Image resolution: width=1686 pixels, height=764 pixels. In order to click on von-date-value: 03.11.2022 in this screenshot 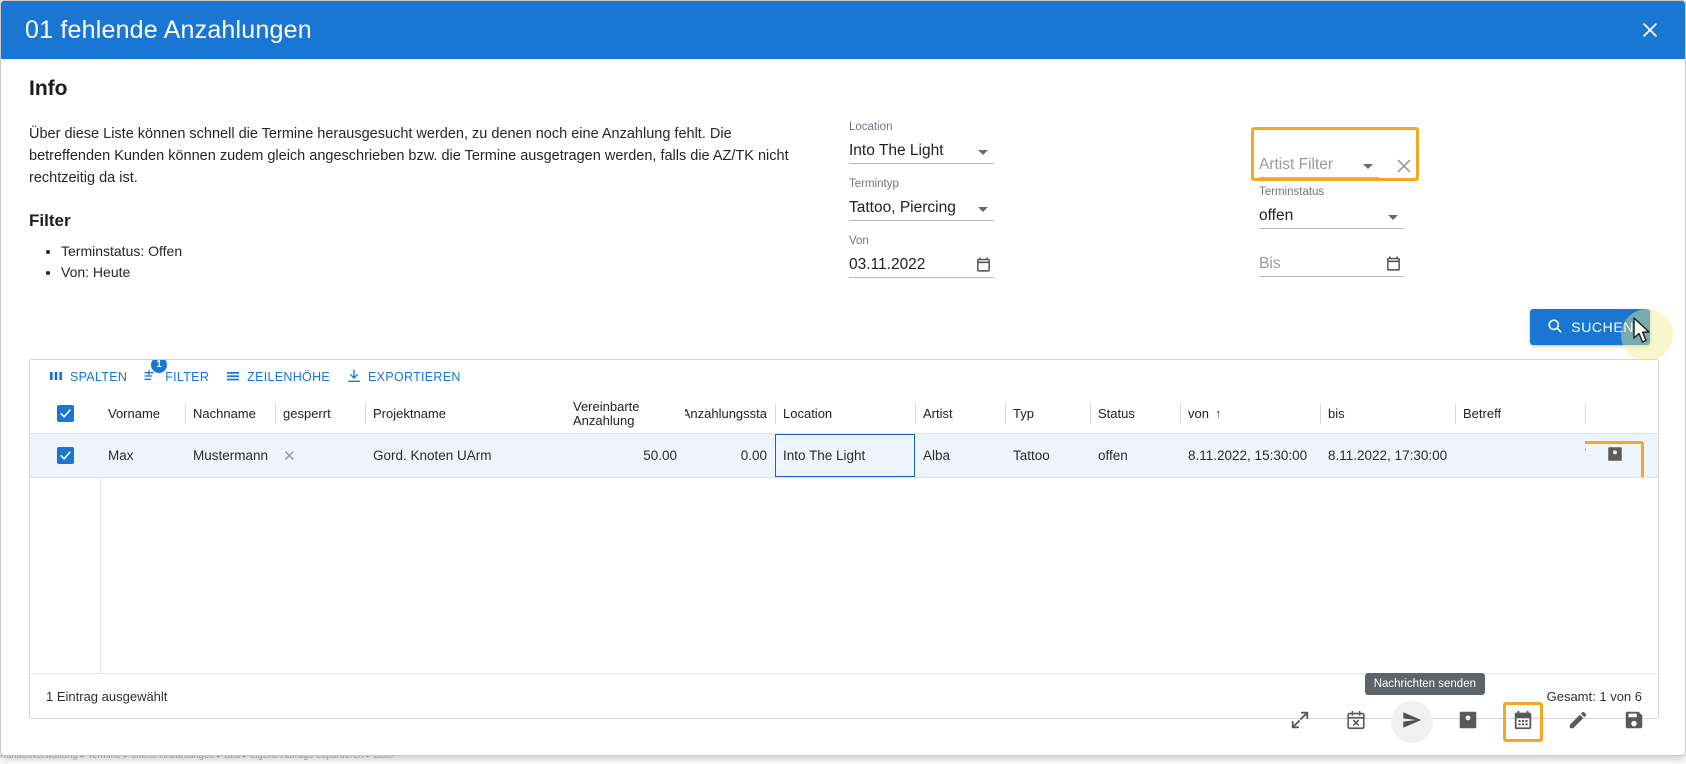, I will do `click(887, 264)`.